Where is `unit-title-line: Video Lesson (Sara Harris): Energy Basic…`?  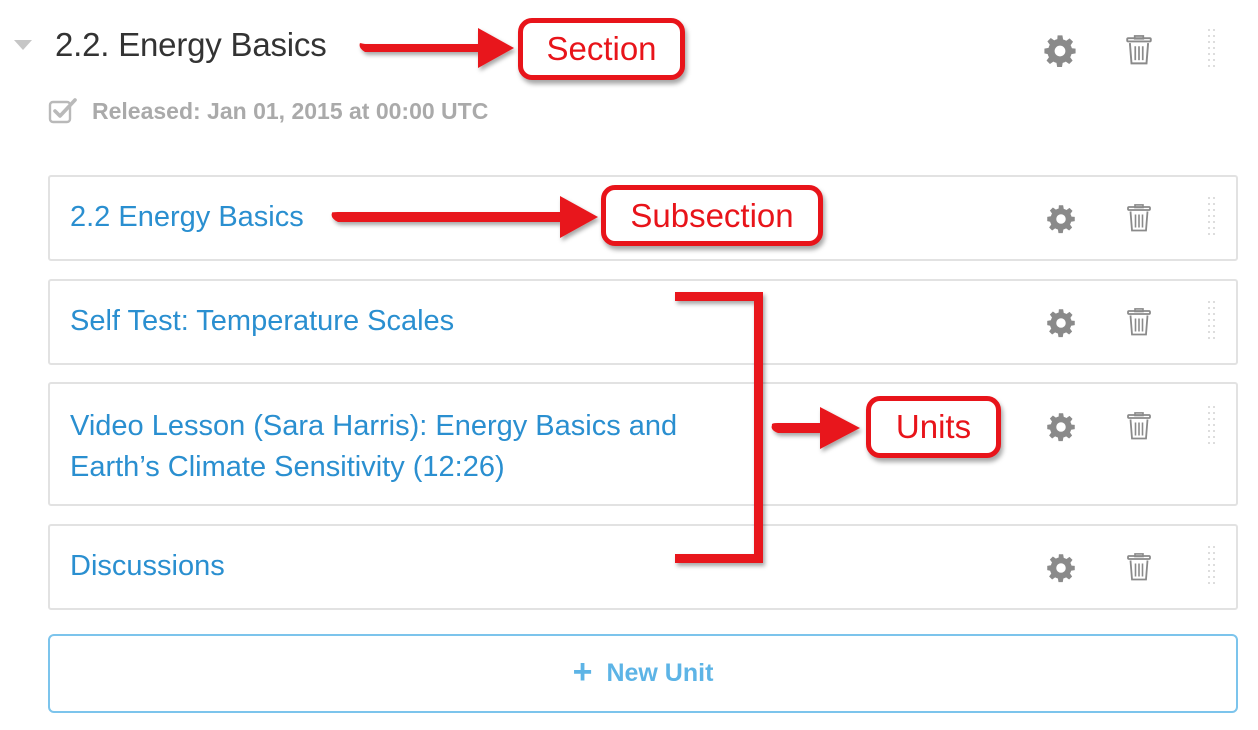
unit-title-line: Video Lesson (Sara Harris): Energy Basic… is located at coordinates (374, 426).